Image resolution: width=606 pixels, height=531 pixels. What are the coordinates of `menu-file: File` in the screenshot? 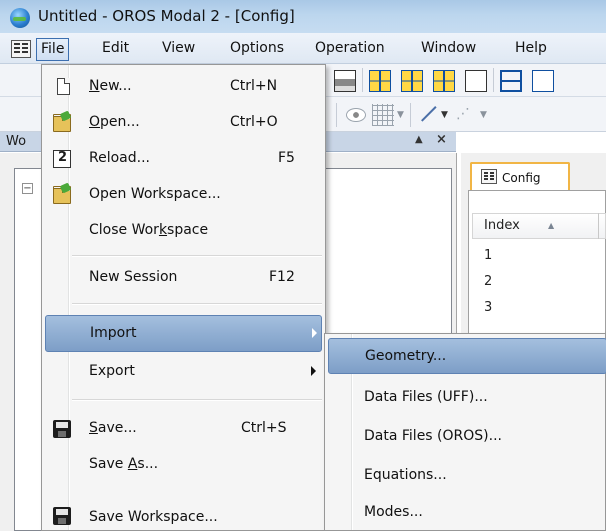 It's located at (53, 49).